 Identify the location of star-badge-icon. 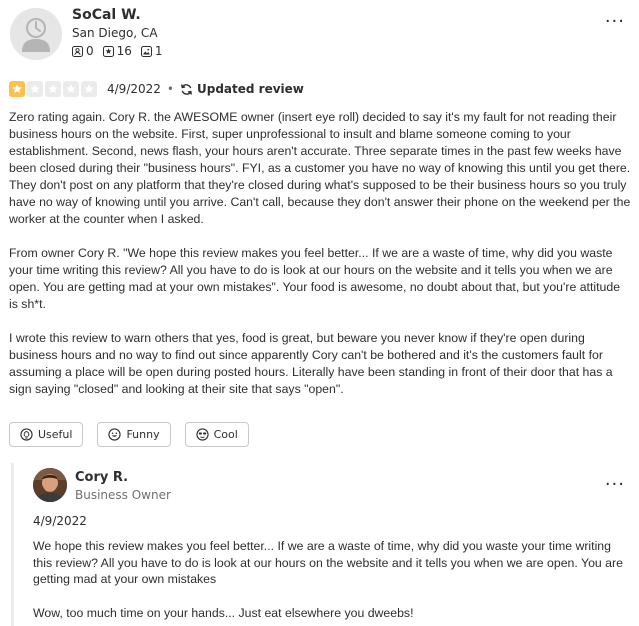
(108, 51).